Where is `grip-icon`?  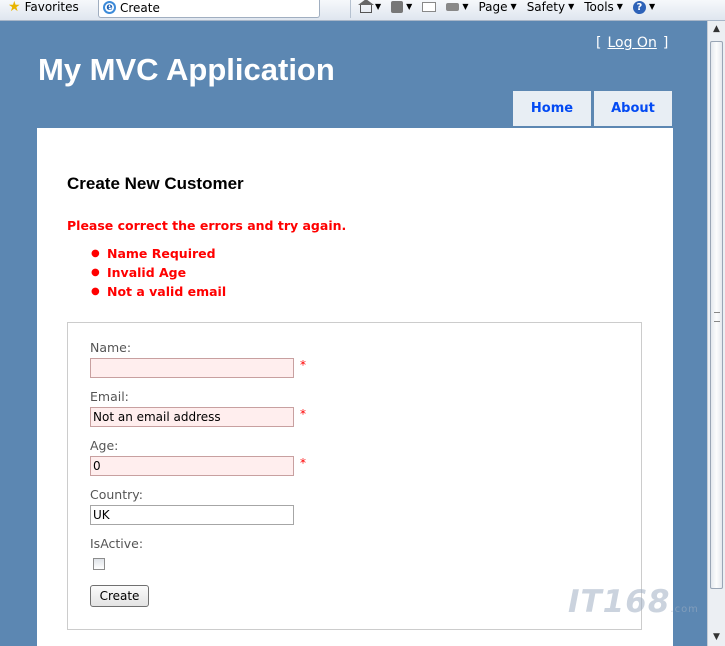 grip-icon is located at coordinates (717, 317).